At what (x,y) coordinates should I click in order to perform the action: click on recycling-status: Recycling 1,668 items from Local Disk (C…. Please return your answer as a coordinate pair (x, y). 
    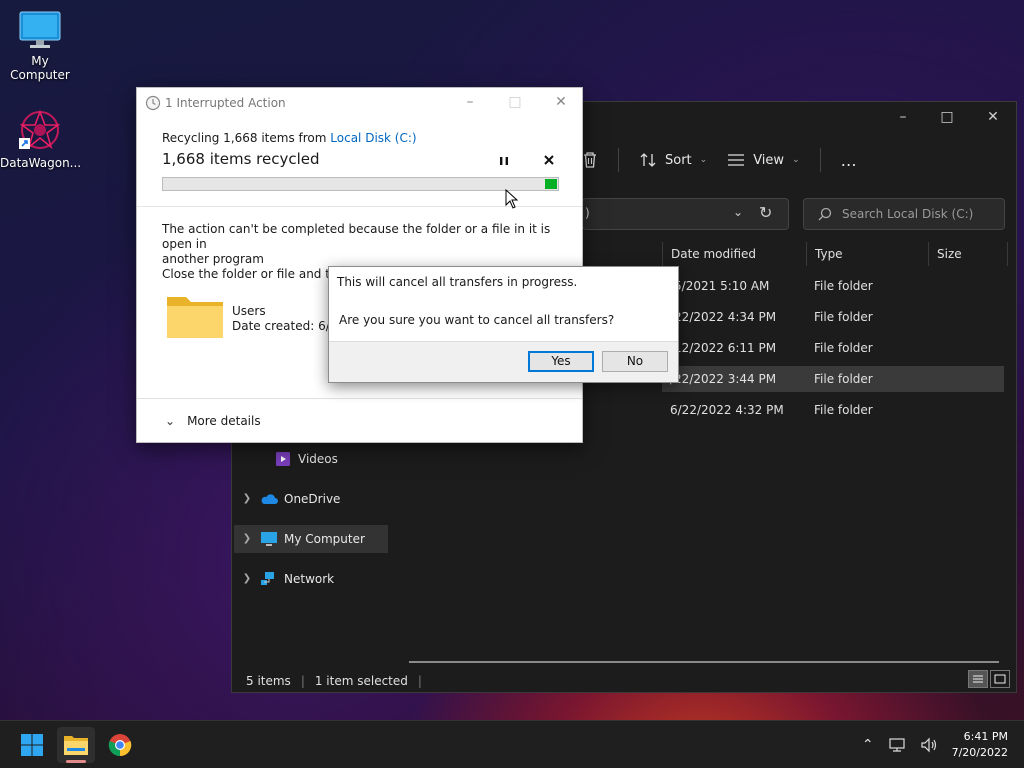
    Looking at the image, I should click on (289, 138).